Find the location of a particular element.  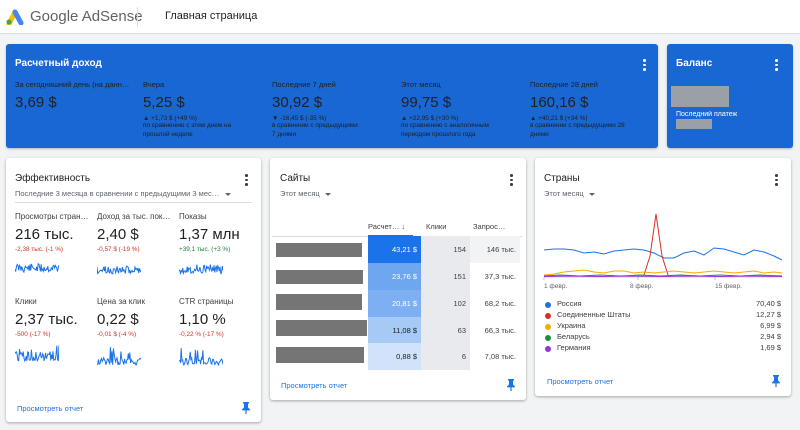

revenue-month-label: Этот месяц is located at coordinates (421, 84).